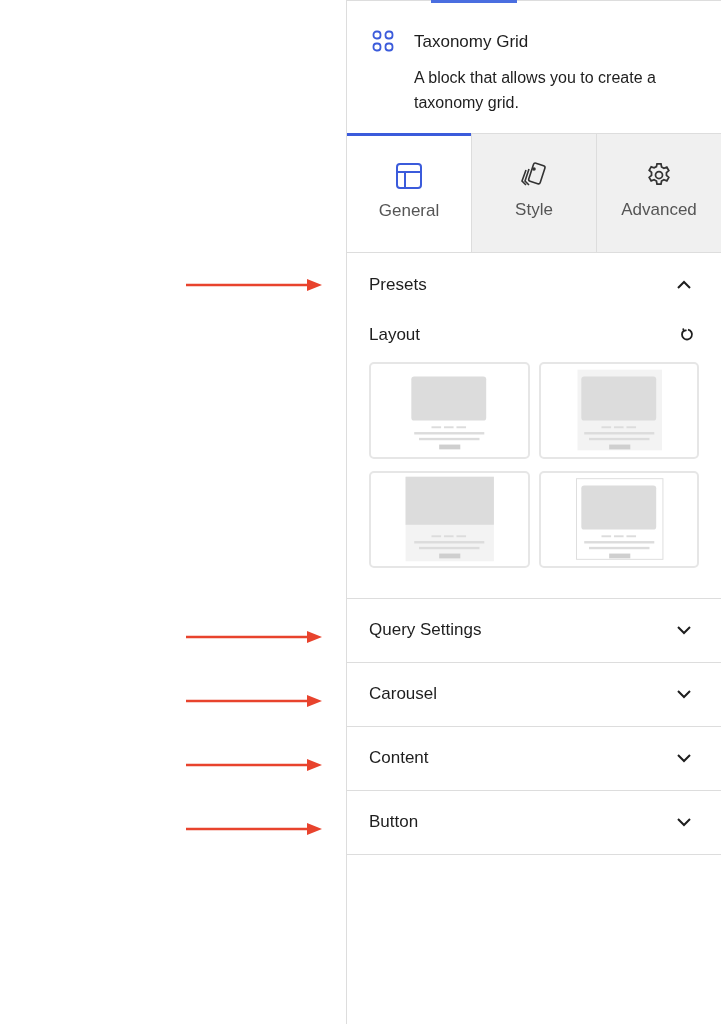  I want to click on section-header: Query Settings, so click(534, 630).